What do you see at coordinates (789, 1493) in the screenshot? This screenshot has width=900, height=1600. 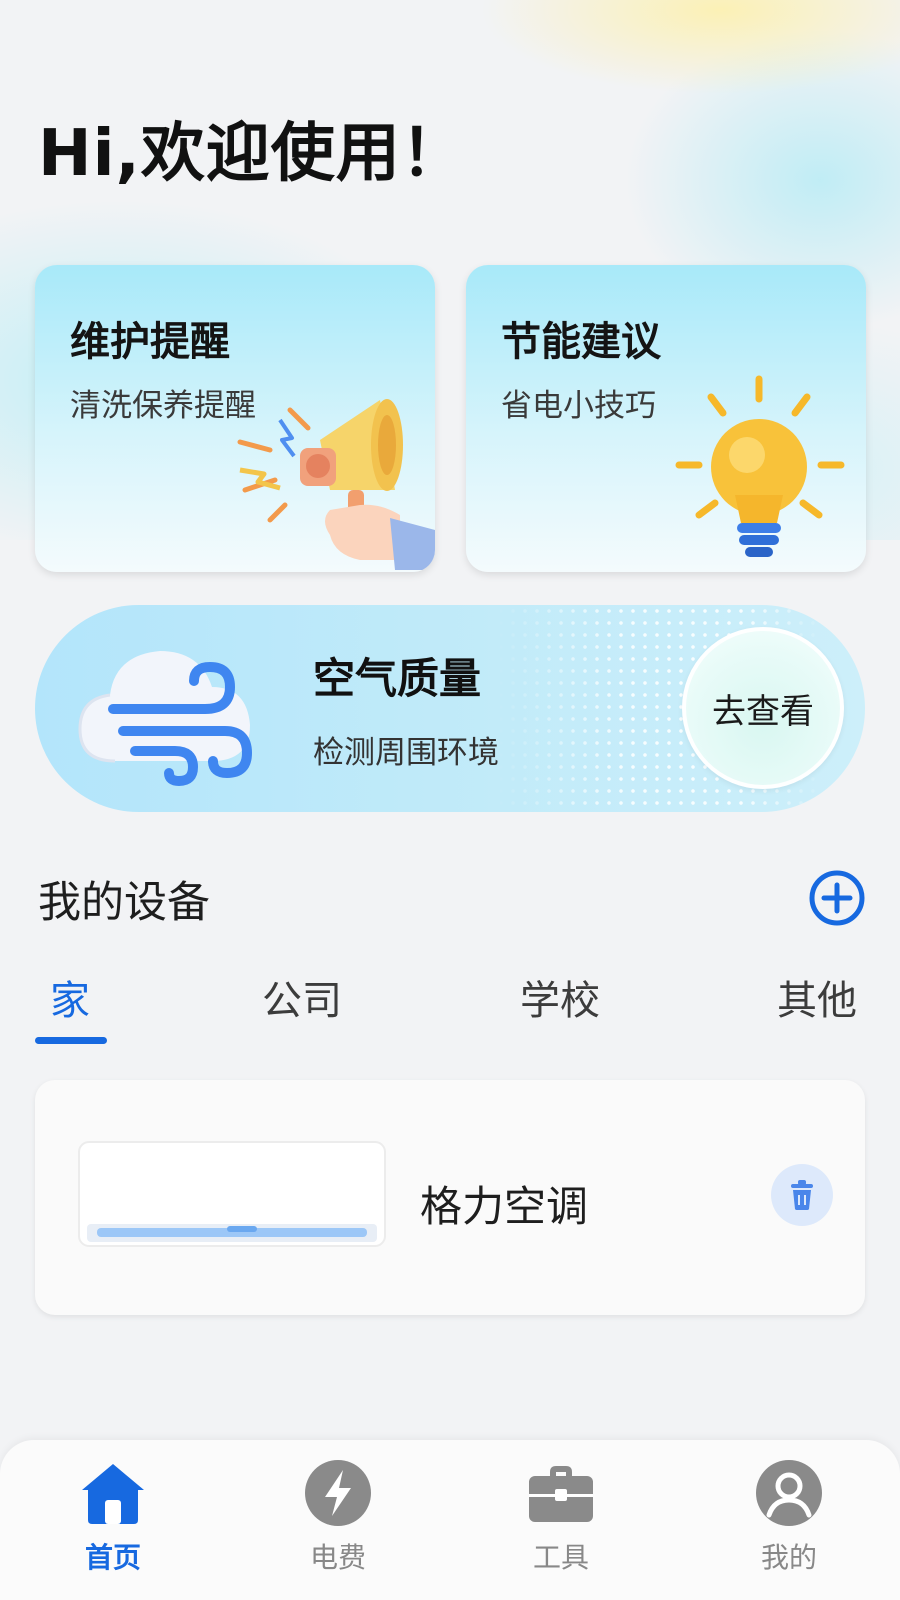 I see `user-icon` at bounding box center [789, 1493].